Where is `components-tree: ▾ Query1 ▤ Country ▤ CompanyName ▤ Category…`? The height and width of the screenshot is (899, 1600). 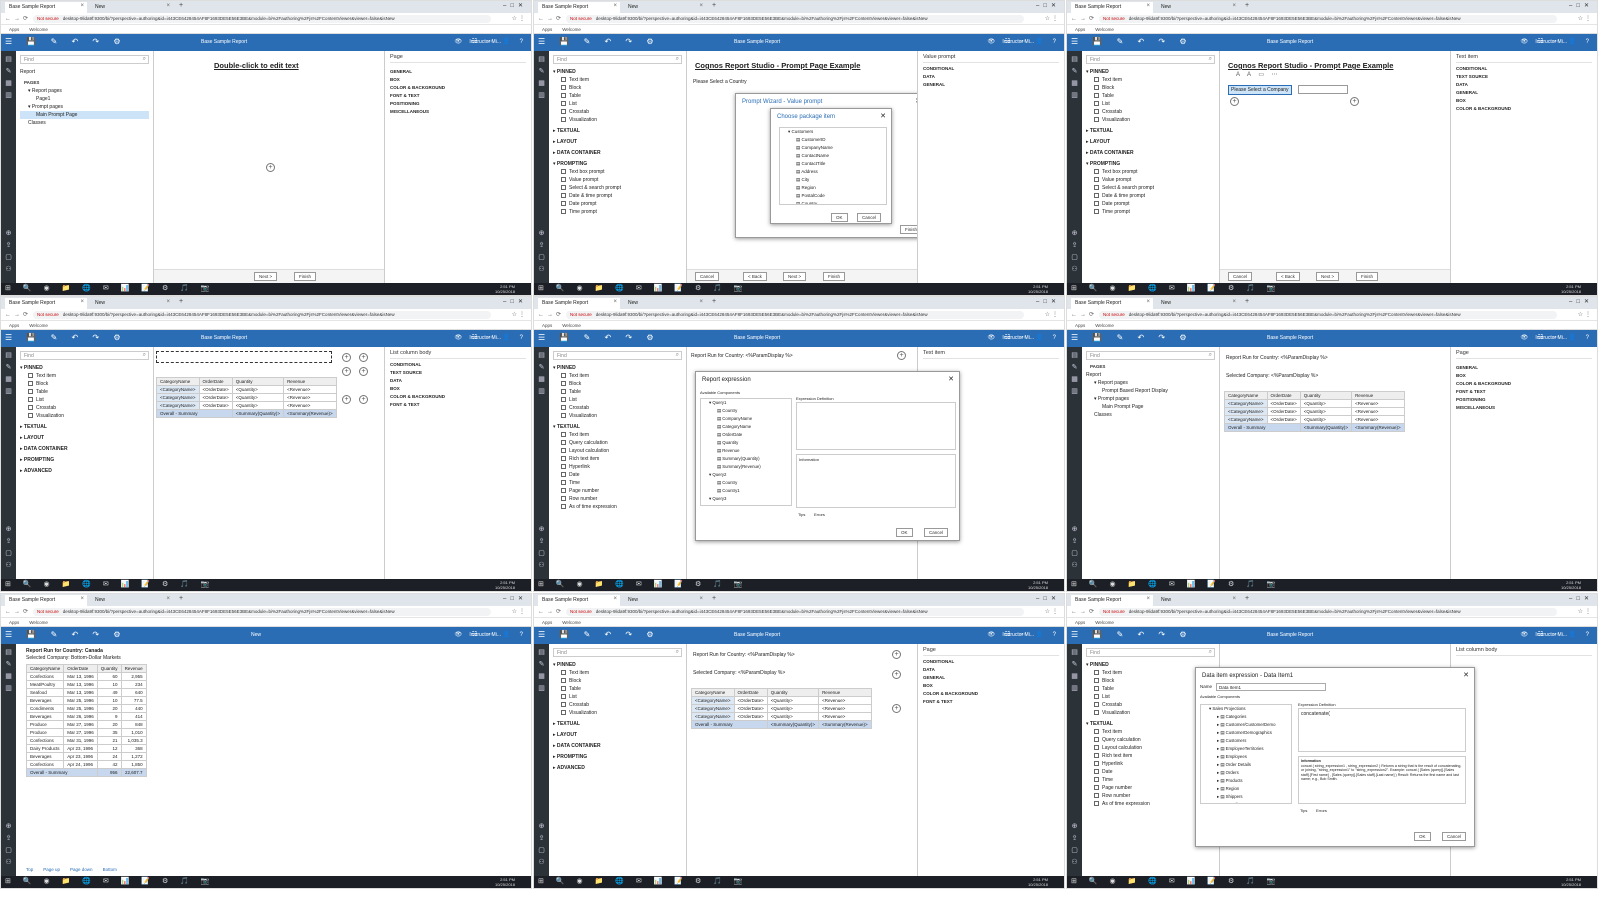 components-tree: ▾ Query1 ▤ Country ▤ CompanyName ▤ Category… is located at coordinates (746, 452).